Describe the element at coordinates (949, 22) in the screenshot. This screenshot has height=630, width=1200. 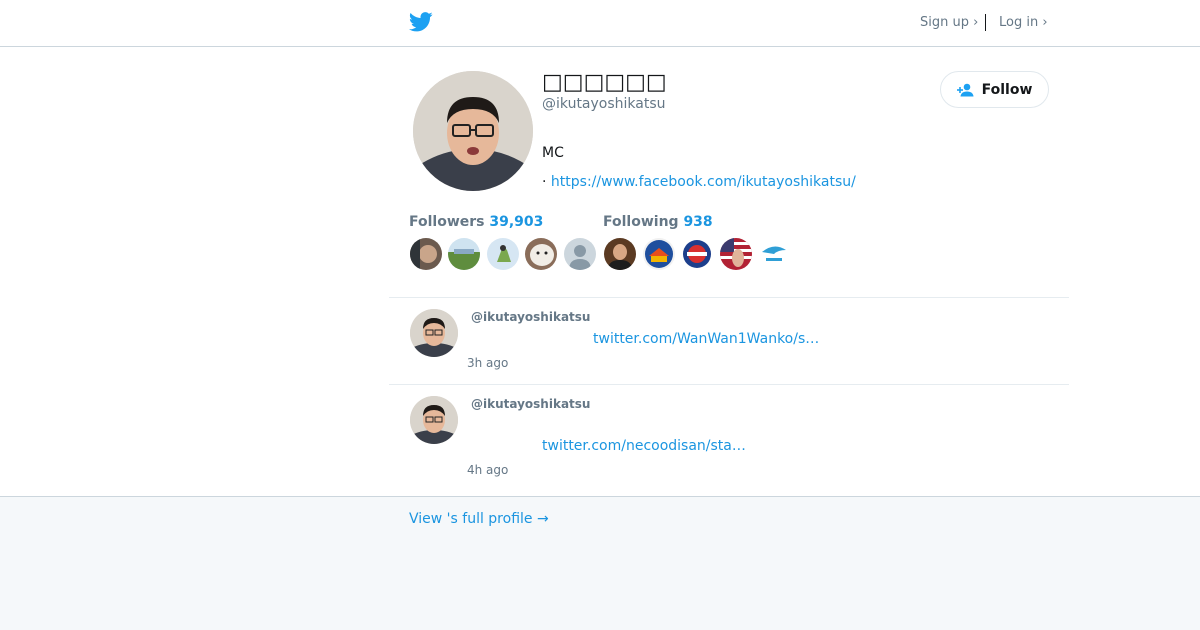
I see `signup-link: Sign up ›` at that location.